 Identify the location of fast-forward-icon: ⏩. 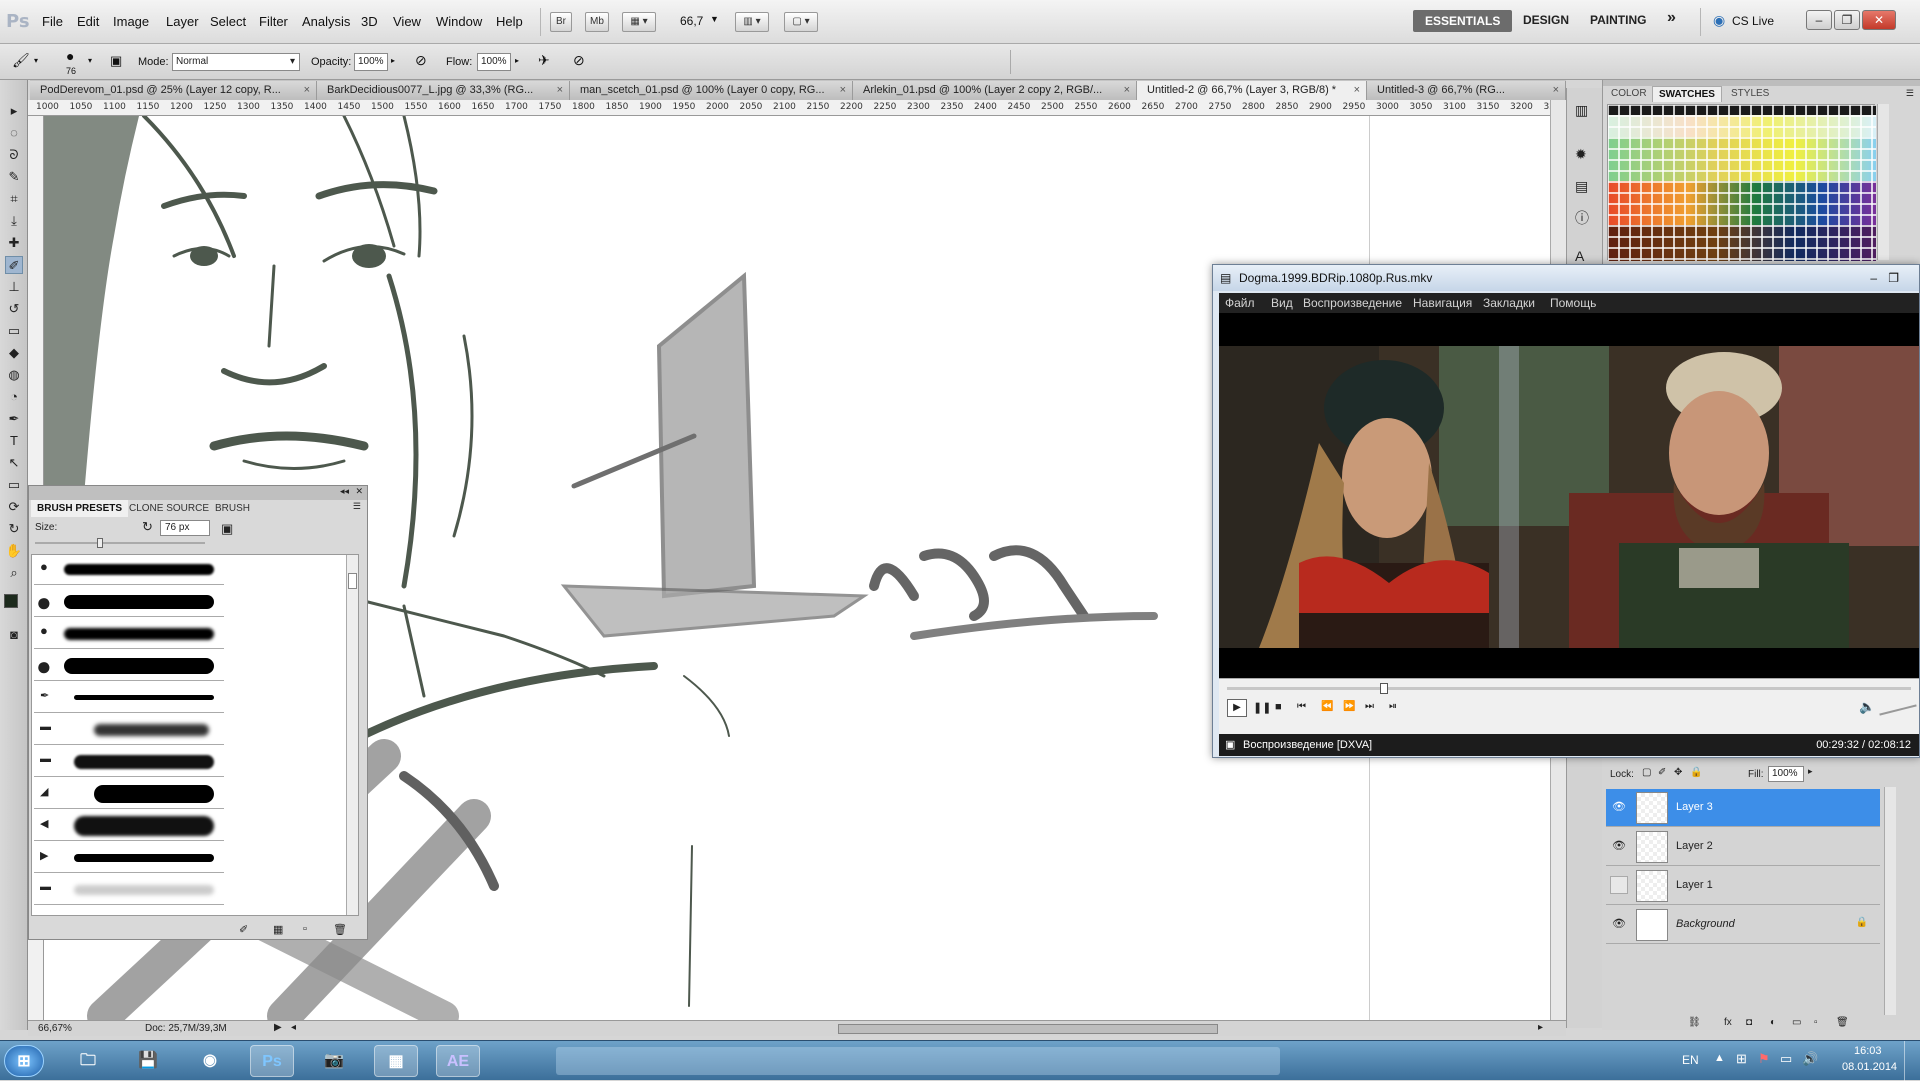
(1349, 706).